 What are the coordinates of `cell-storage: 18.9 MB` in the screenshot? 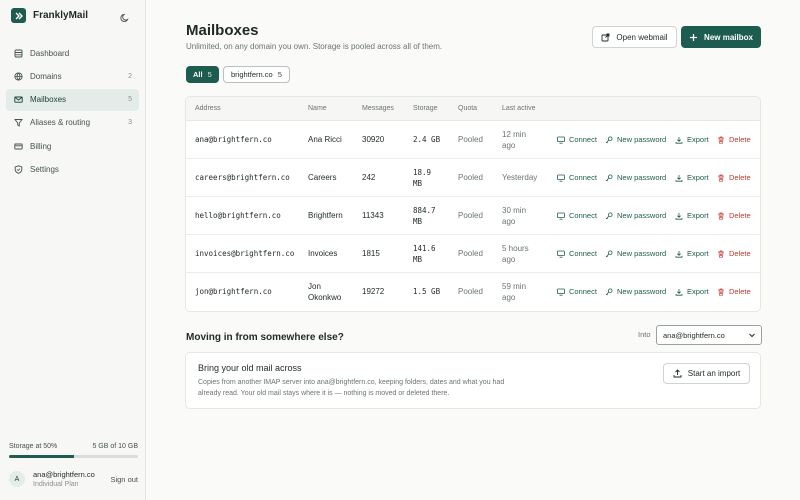 It's located at (422, 178).